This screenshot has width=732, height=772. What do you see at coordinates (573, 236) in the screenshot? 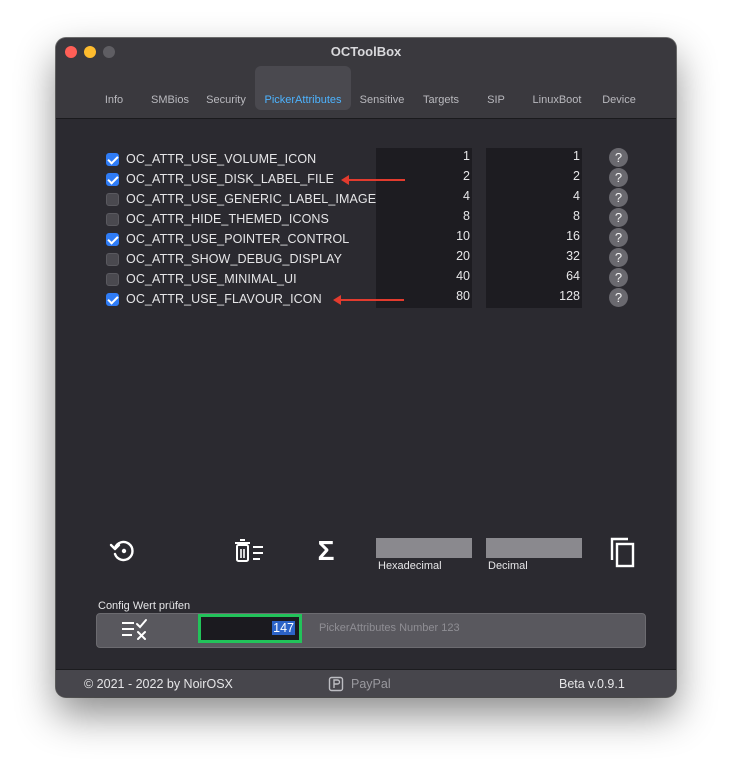
I see `dec-value: 16` at bounding box center [573, 236].